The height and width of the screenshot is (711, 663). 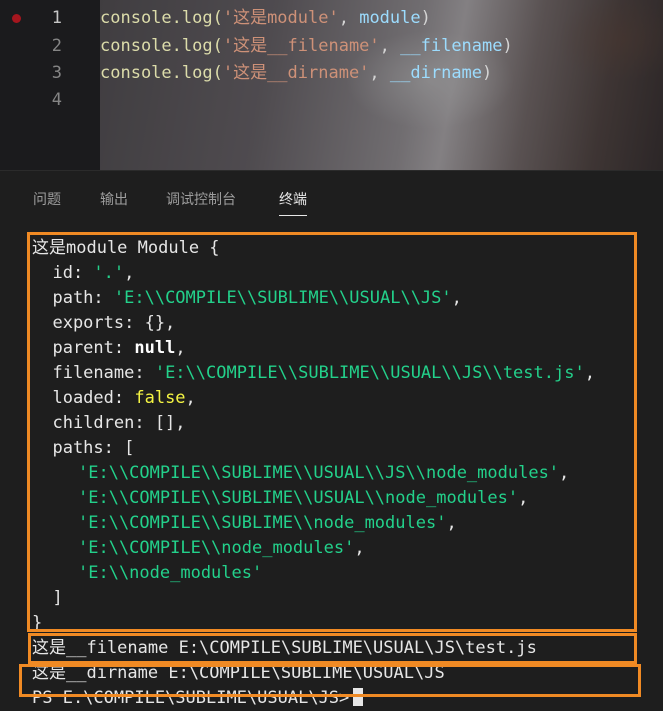 I want to click on line-number: 4, so click(x=56, y=100).